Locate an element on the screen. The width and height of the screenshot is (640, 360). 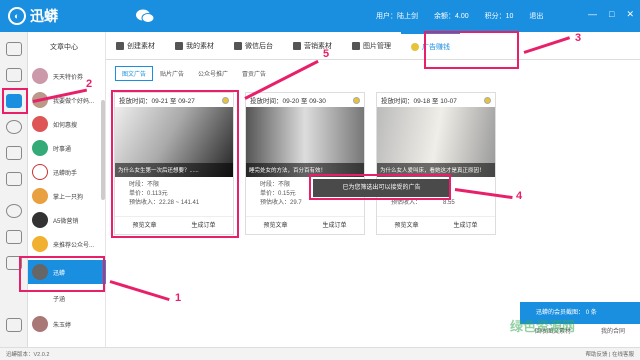
sidebar-item: 朱玉婷 is located at coordinates (67, 324).